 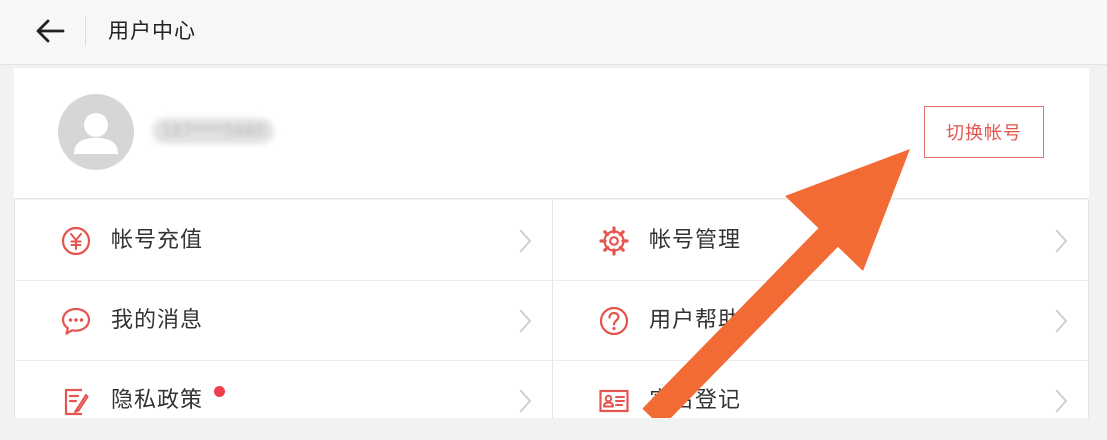 What do you see at coordinates (219, 391) in the screenshot?
I see `red-dot-badge` at bounding box center [219, 391].